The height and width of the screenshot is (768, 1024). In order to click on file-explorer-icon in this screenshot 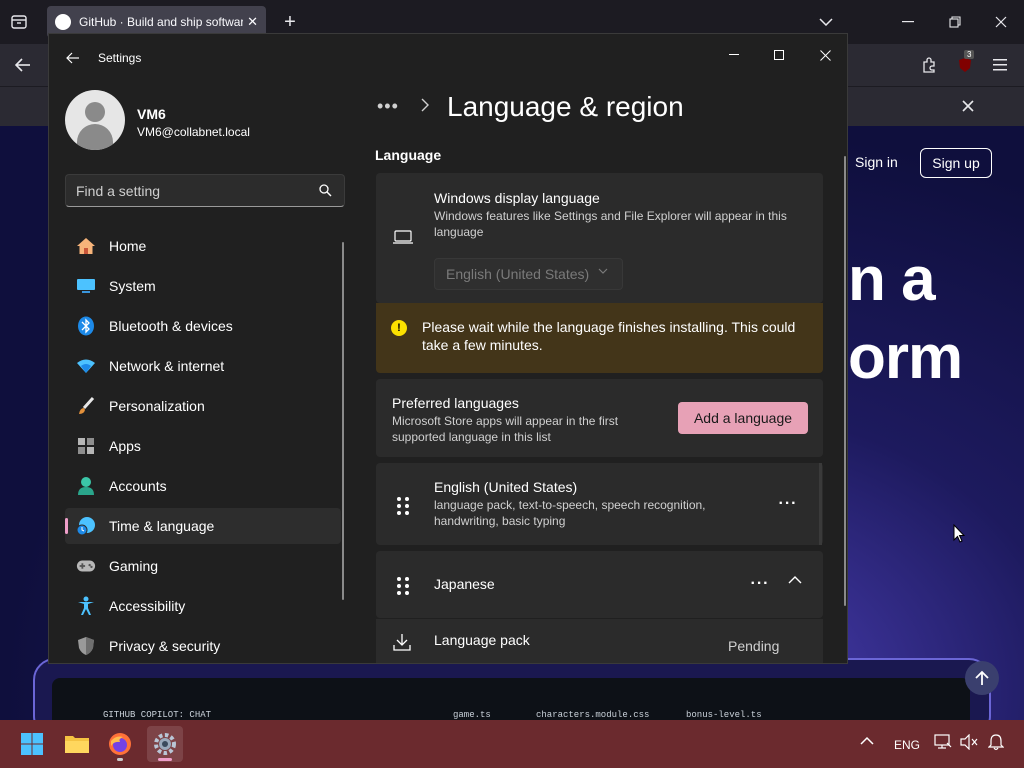, I will do `click(77, 744)`.